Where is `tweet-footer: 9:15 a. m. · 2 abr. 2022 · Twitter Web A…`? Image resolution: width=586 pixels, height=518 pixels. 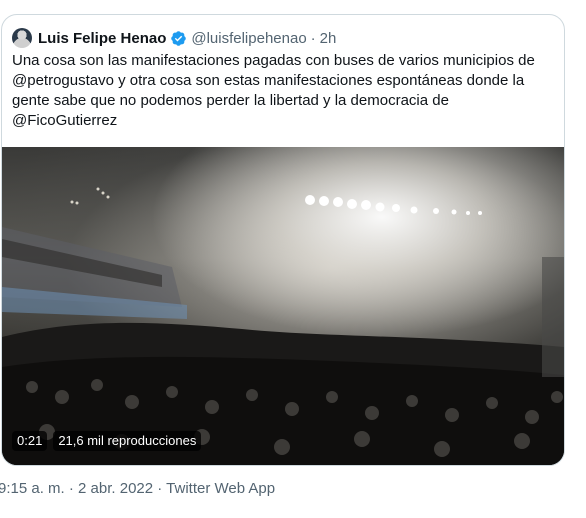
tweet-footer: 9:15 a. m. · 2 abr. 2022 · Twitter Web A… is located at coordinates (137, 488).